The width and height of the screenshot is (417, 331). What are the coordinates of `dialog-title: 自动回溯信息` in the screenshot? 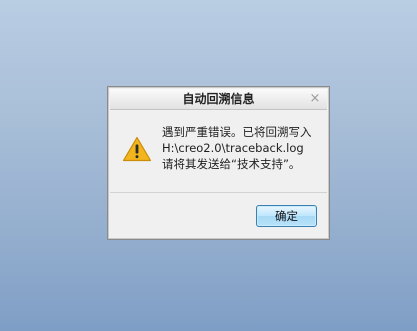 It's located at (218, 99).